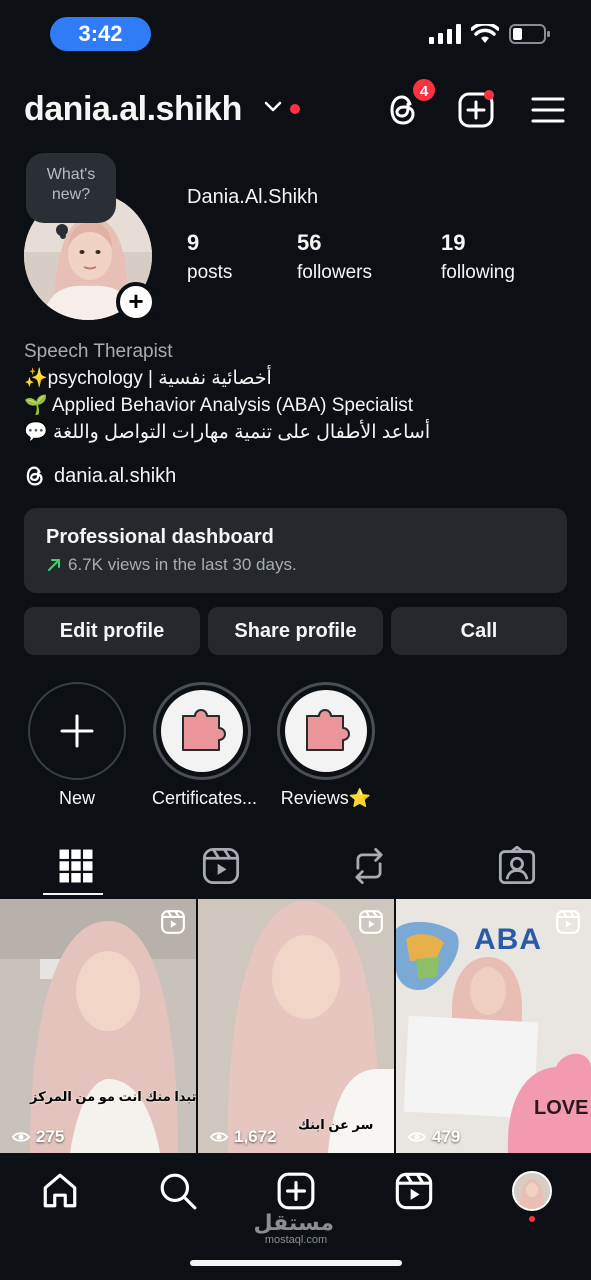 This screenshot has height=1280, width=591. I want to click on views-count: 275, so click(50, 1136).